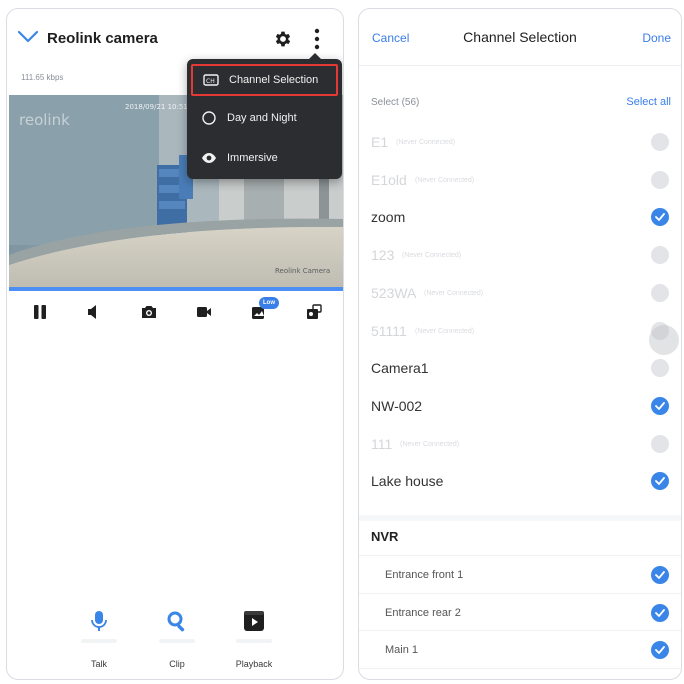  I want to click on camera-icon, so click(149, 312).